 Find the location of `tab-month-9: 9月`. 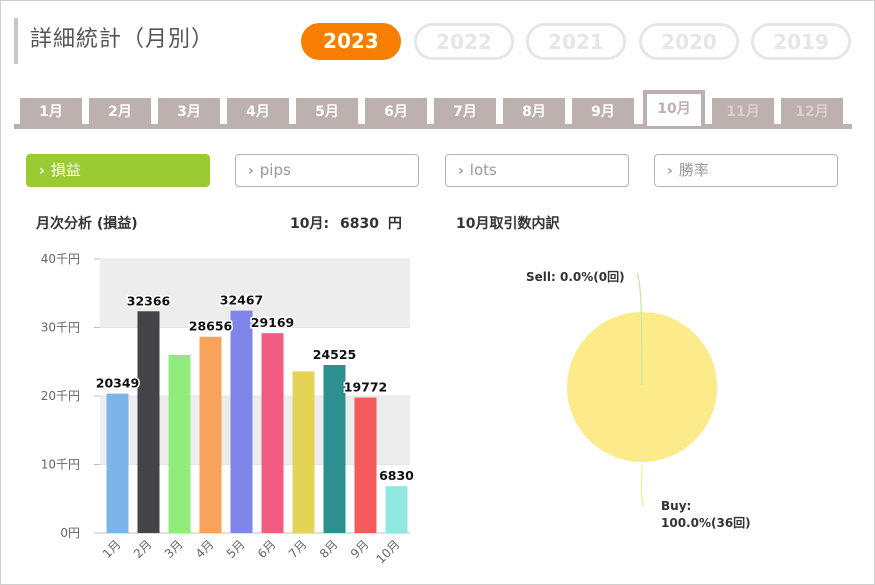

tab-month-9: 9月 is located at coordinates (603, 112).